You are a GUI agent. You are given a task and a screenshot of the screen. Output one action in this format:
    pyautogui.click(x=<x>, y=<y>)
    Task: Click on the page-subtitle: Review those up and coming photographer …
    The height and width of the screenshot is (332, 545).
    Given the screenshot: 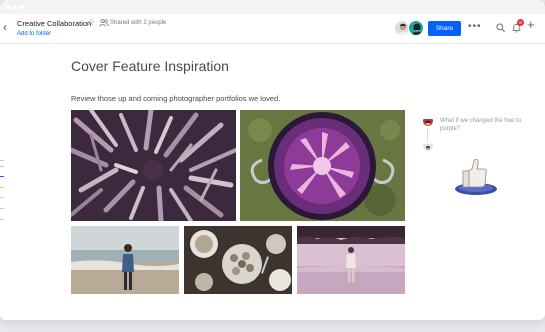 What is the action you would take?
    pyautogui.click(x=176, y=98)
    